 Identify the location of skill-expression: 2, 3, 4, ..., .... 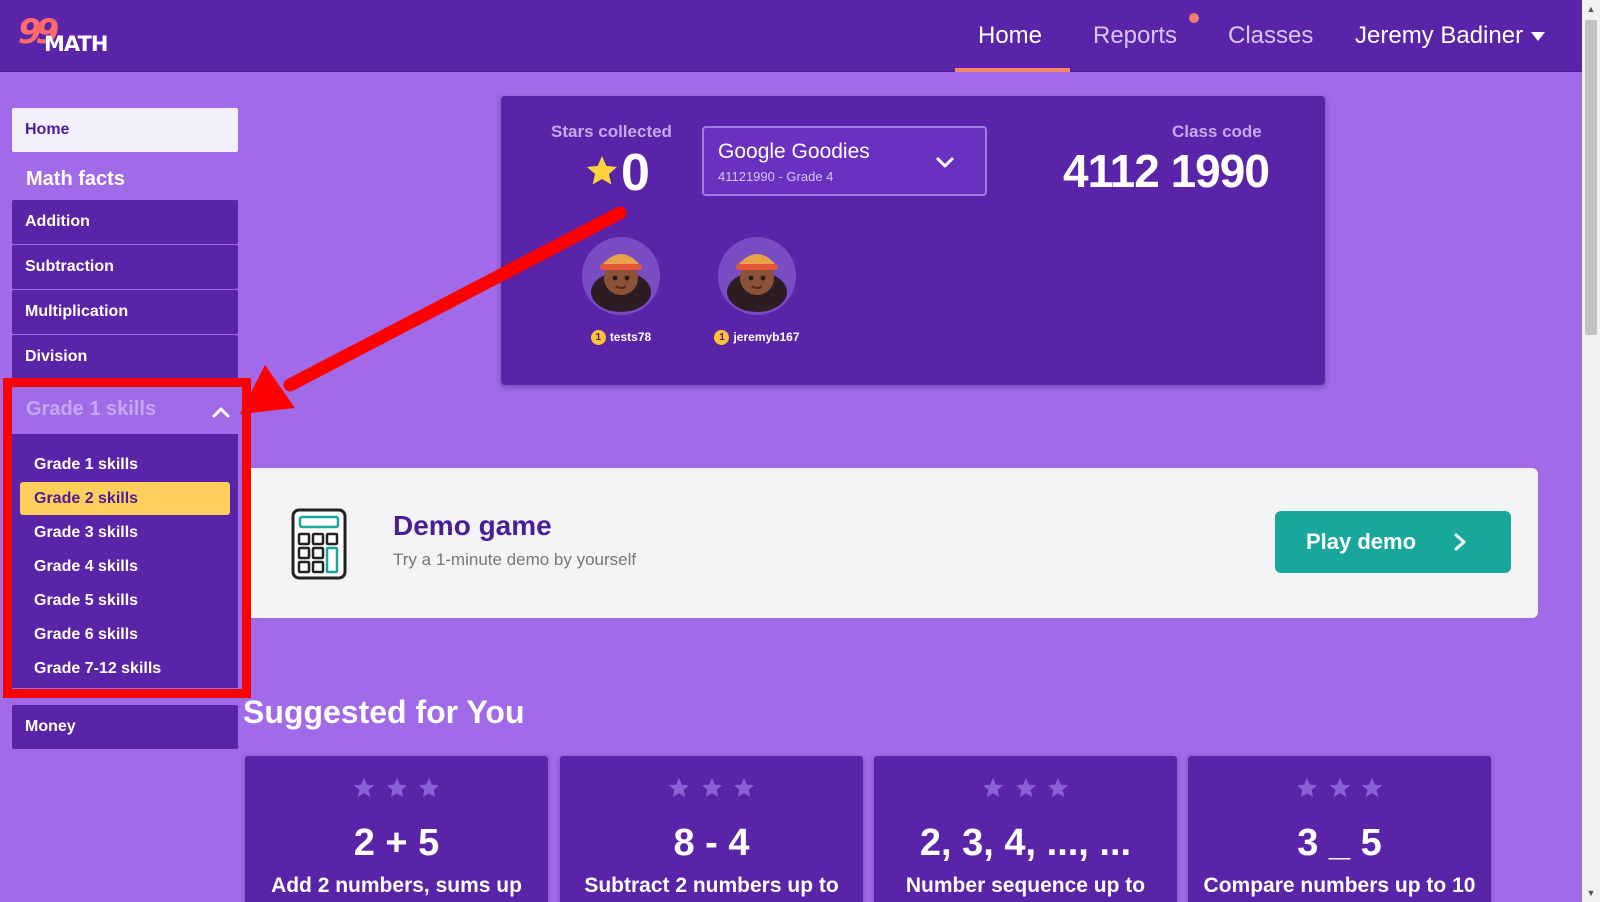
(1025, 843).